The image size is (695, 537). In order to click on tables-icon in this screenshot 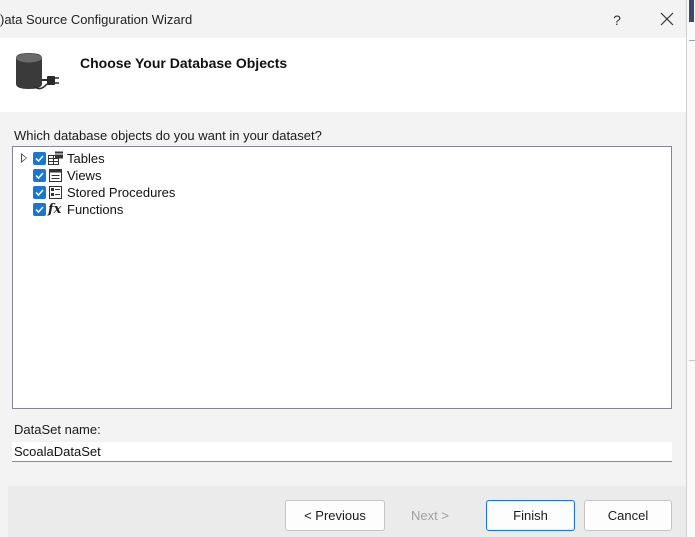, I will do `click(55, 158)`.